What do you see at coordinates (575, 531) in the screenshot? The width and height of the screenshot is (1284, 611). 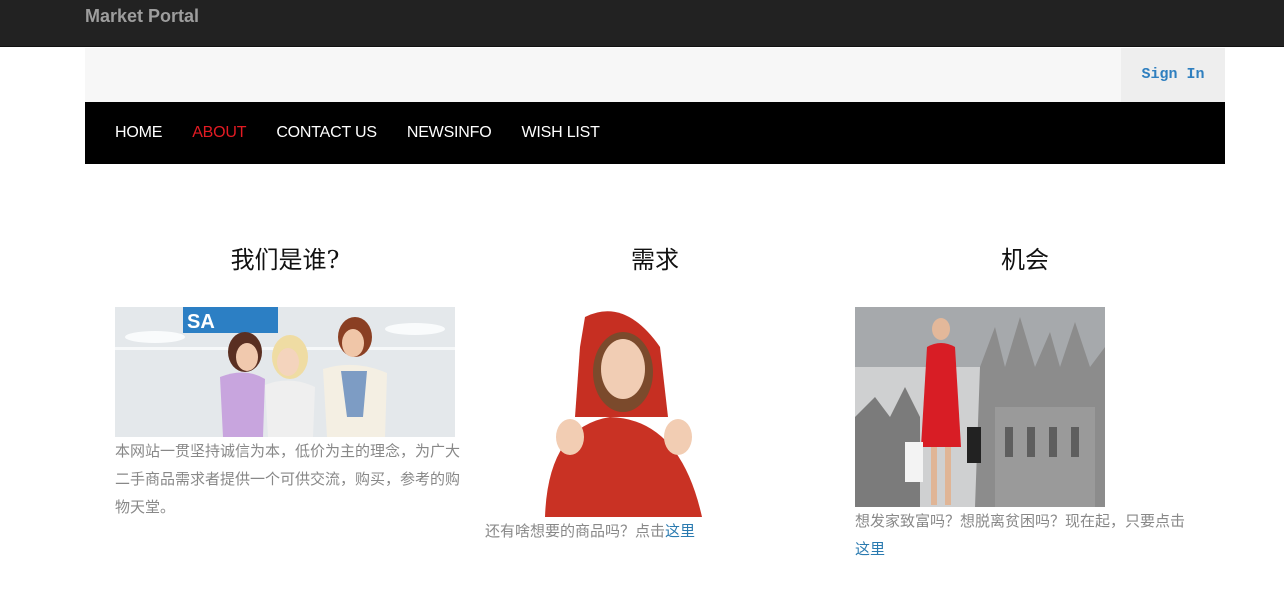 I see `demand-description-text: 还有啥想要的商品吗？点击` at bounding box center [575, 531].